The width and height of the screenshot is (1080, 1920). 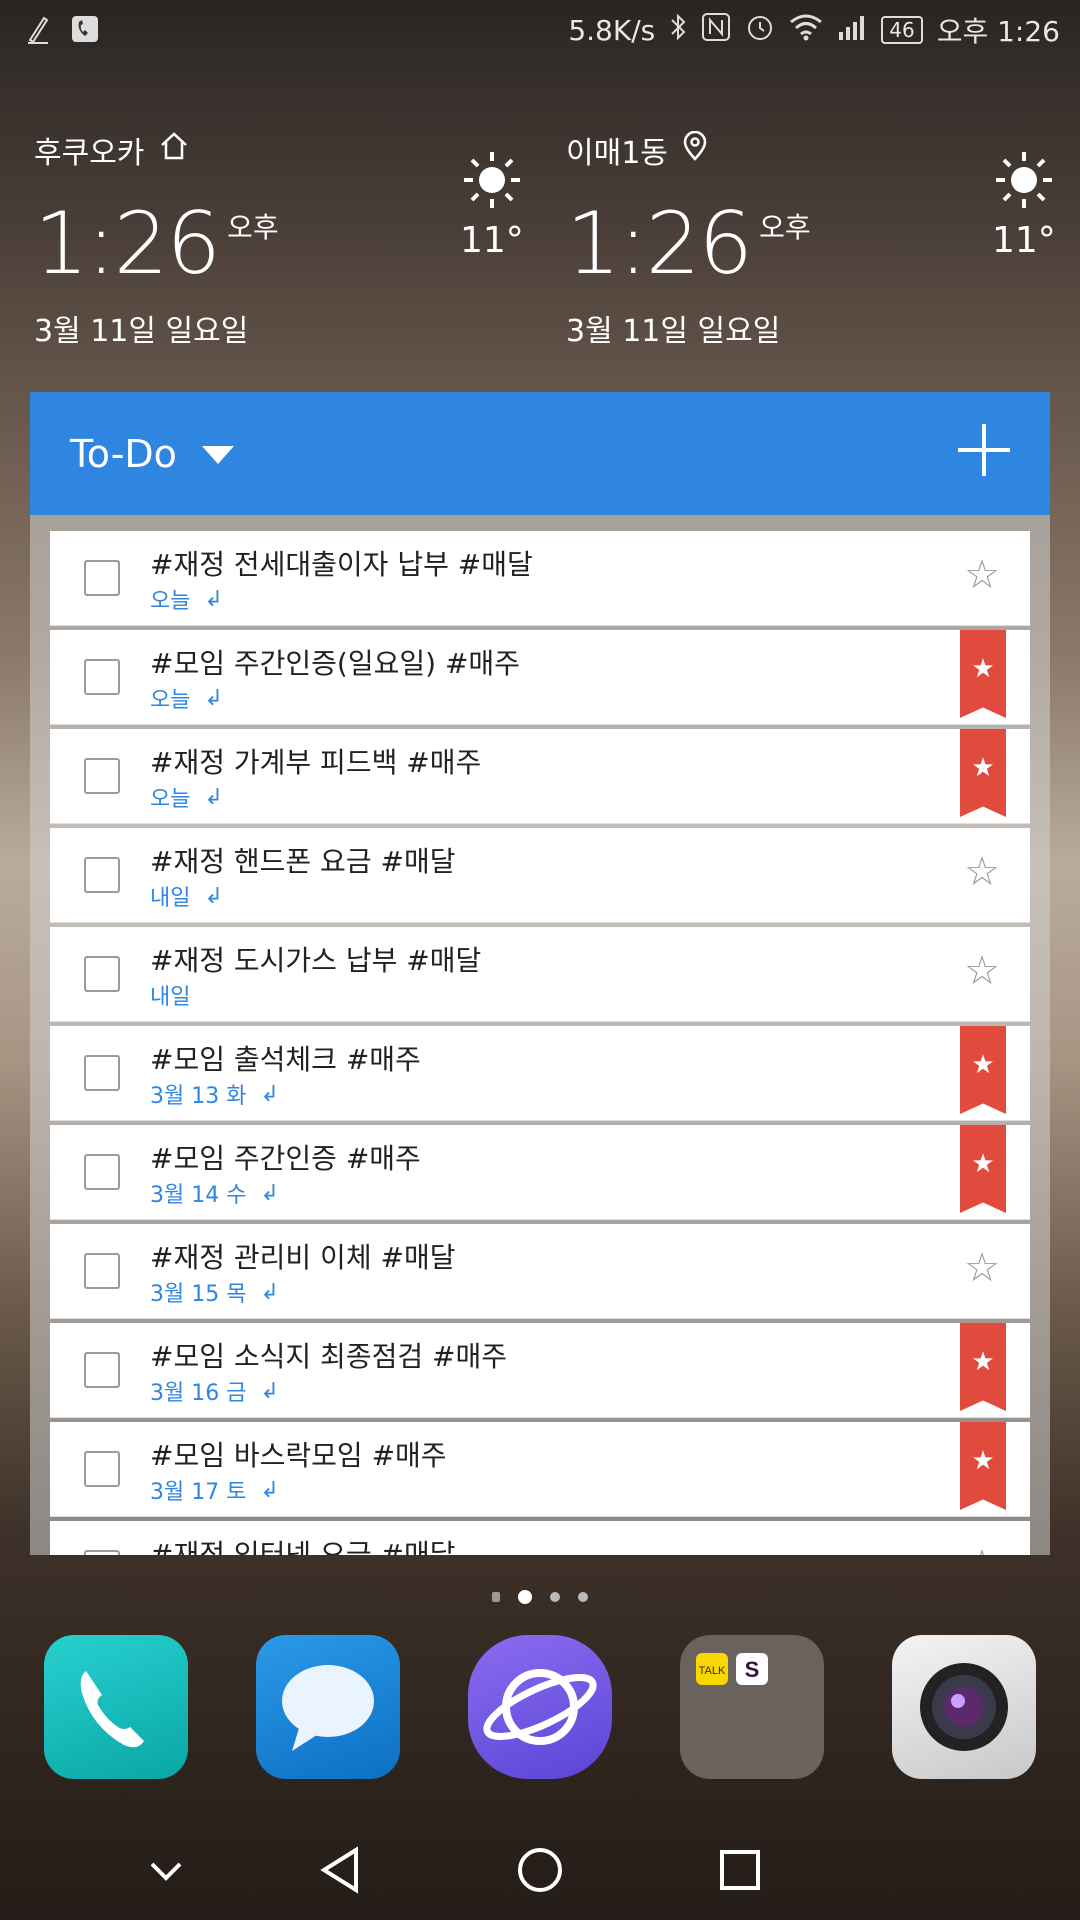 What do you see at coordinates (316, 960) in the screenshot?
I see `task-title: #재정 도시가스 납부 #매달` at bounding box center [316, 960].